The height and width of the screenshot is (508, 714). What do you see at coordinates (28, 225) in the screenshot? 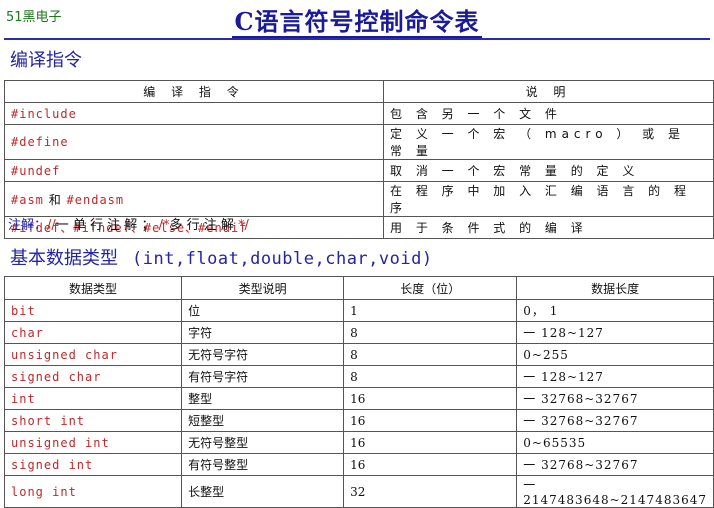
I see `note-label: 注解：` at bounding box center [28, 225].